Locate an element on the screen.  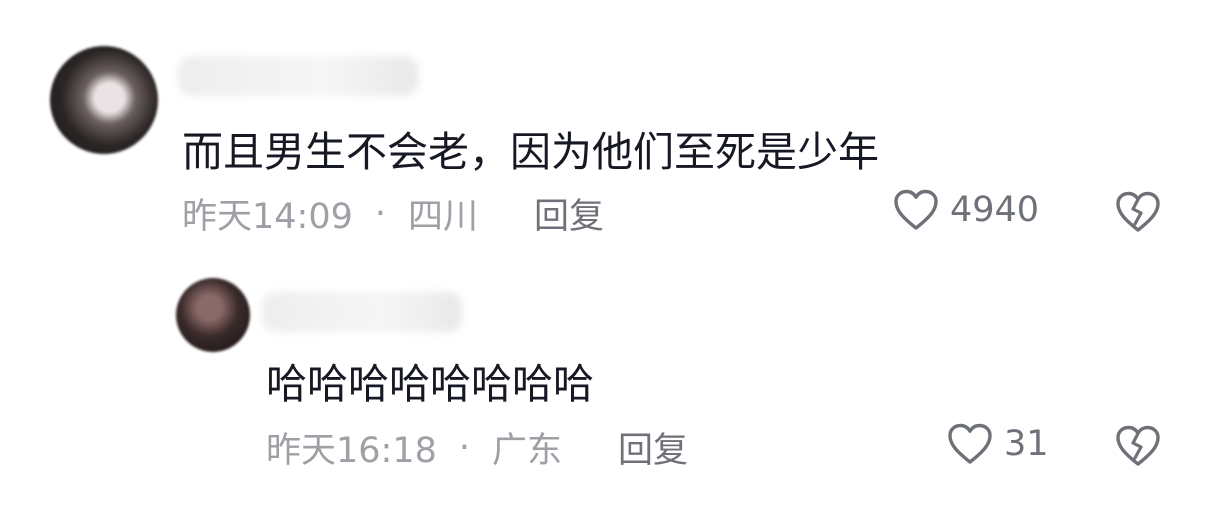
comment-time: 昨天16:18 is located at coordinates (351, 451).